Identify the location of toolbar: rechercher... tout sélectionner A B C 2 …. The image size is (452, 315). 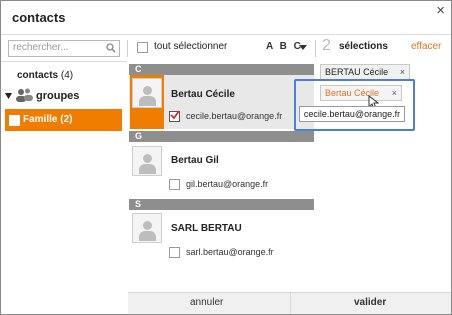
(226, 47).